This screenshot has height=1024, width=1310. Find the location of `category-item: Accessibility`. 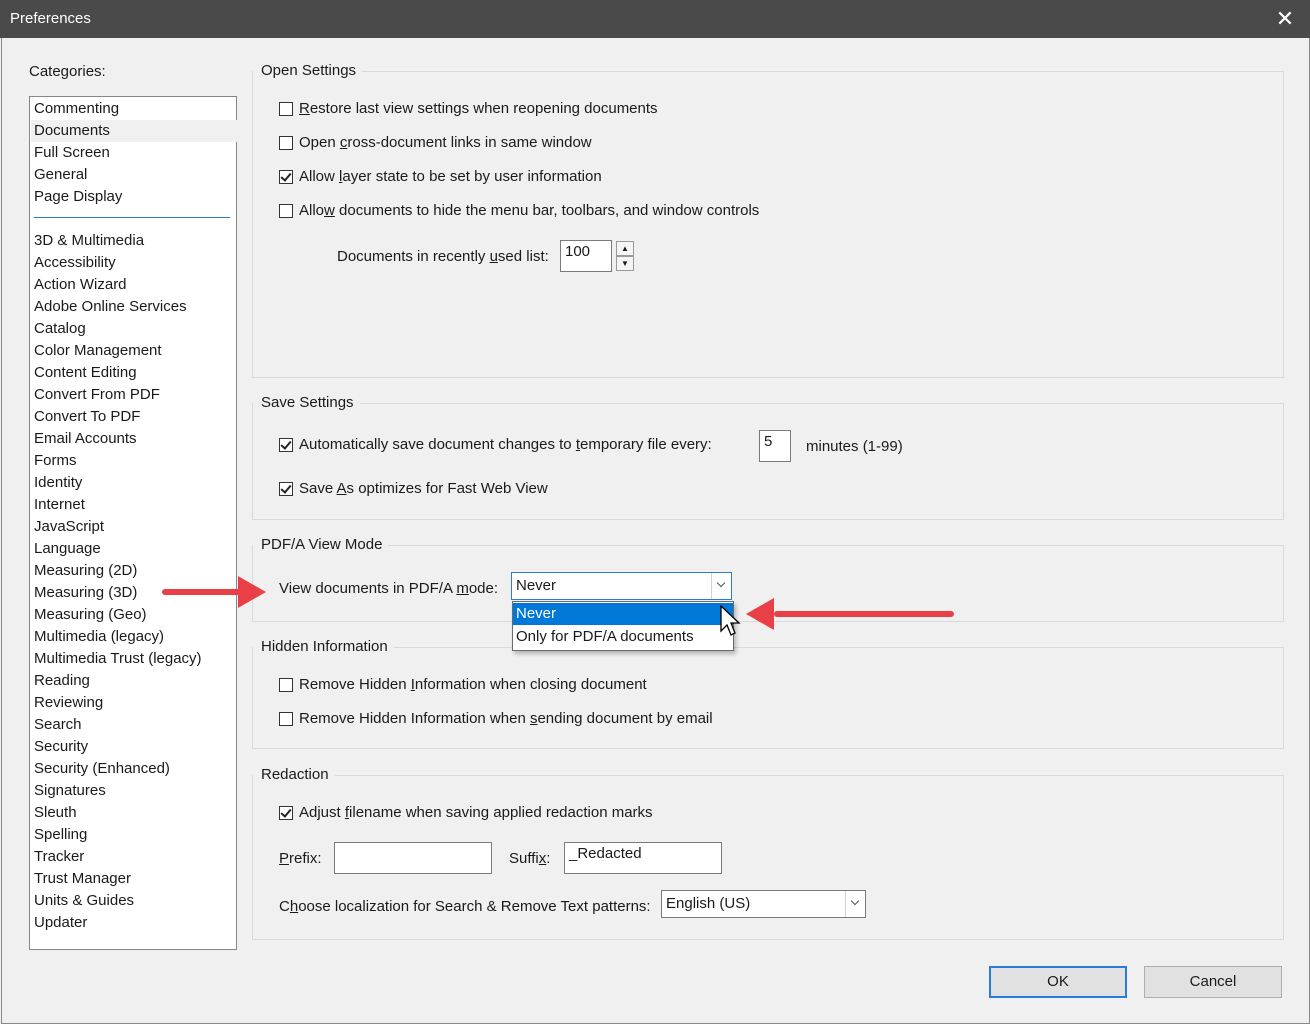

category-item: Accessibility is located at coordinates (75, 263).